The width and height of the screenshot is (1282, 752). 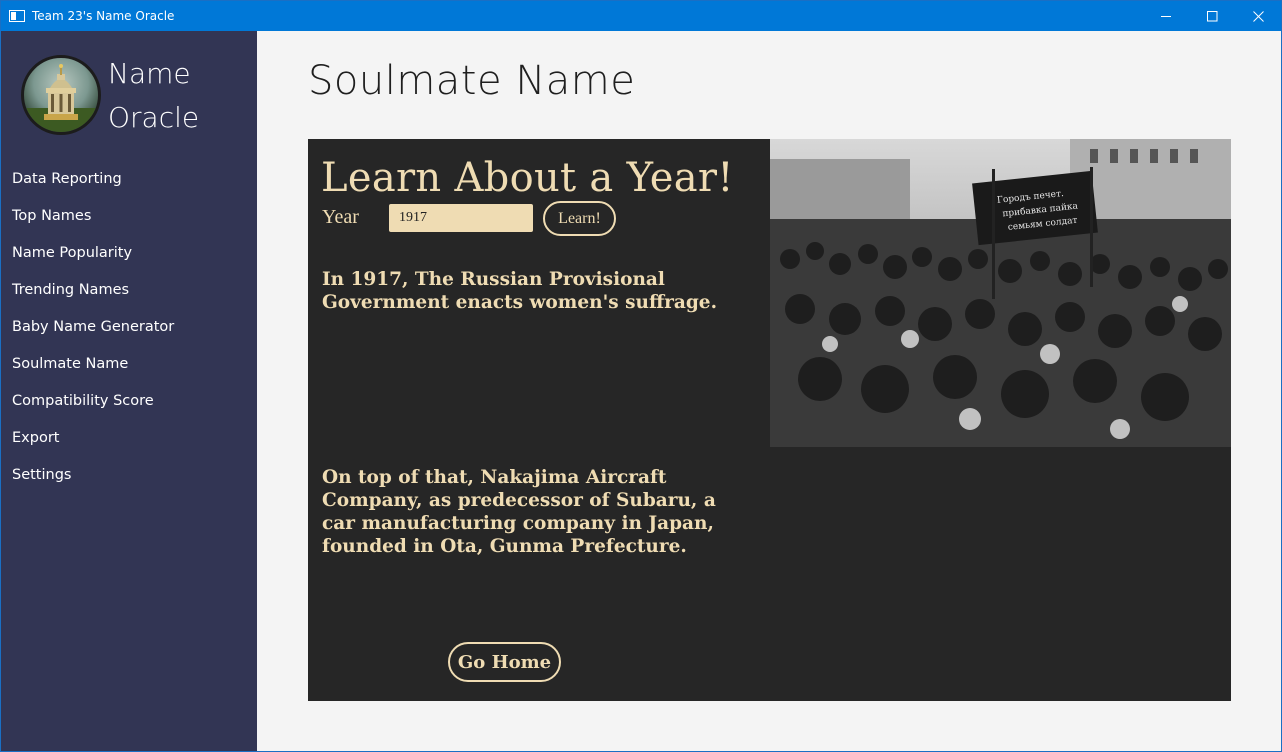 What do you see at coordinates (129, 216) in the screenshot?
I see `sidebar-item-top-names: Top Names` at bounding box center [129, 216].